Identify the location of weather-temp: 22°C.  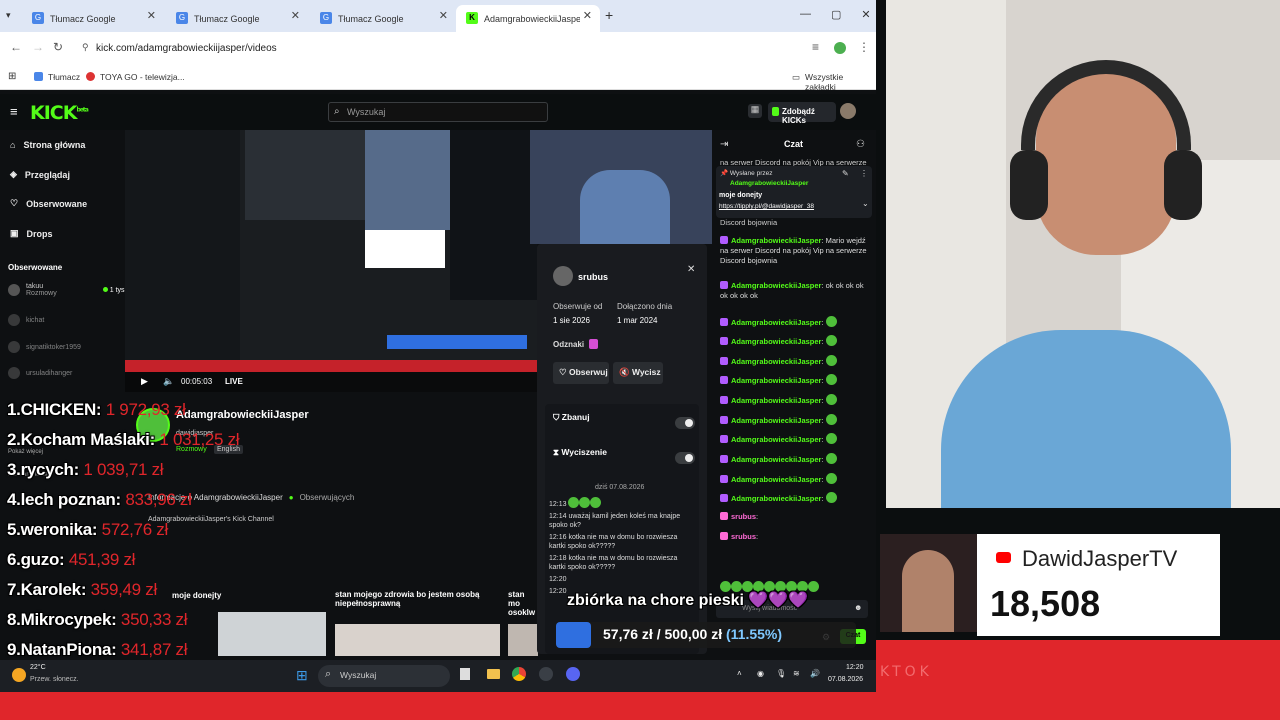
(38, 667).